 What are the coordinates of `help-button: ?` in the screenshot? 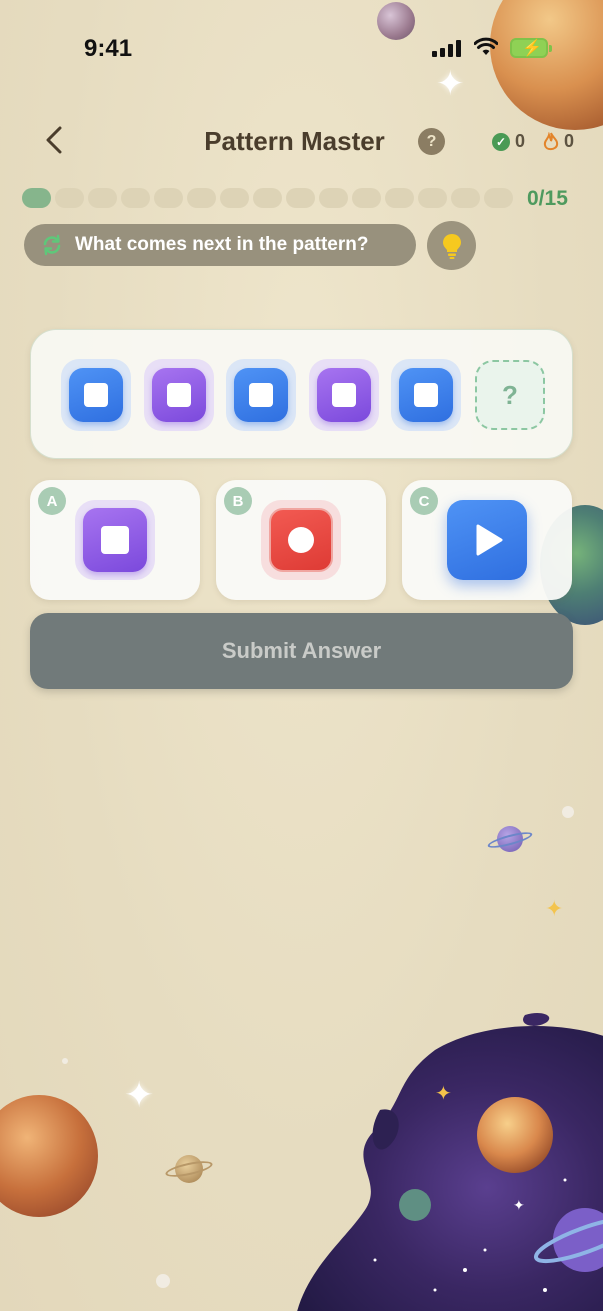 It's located at (431, 141).